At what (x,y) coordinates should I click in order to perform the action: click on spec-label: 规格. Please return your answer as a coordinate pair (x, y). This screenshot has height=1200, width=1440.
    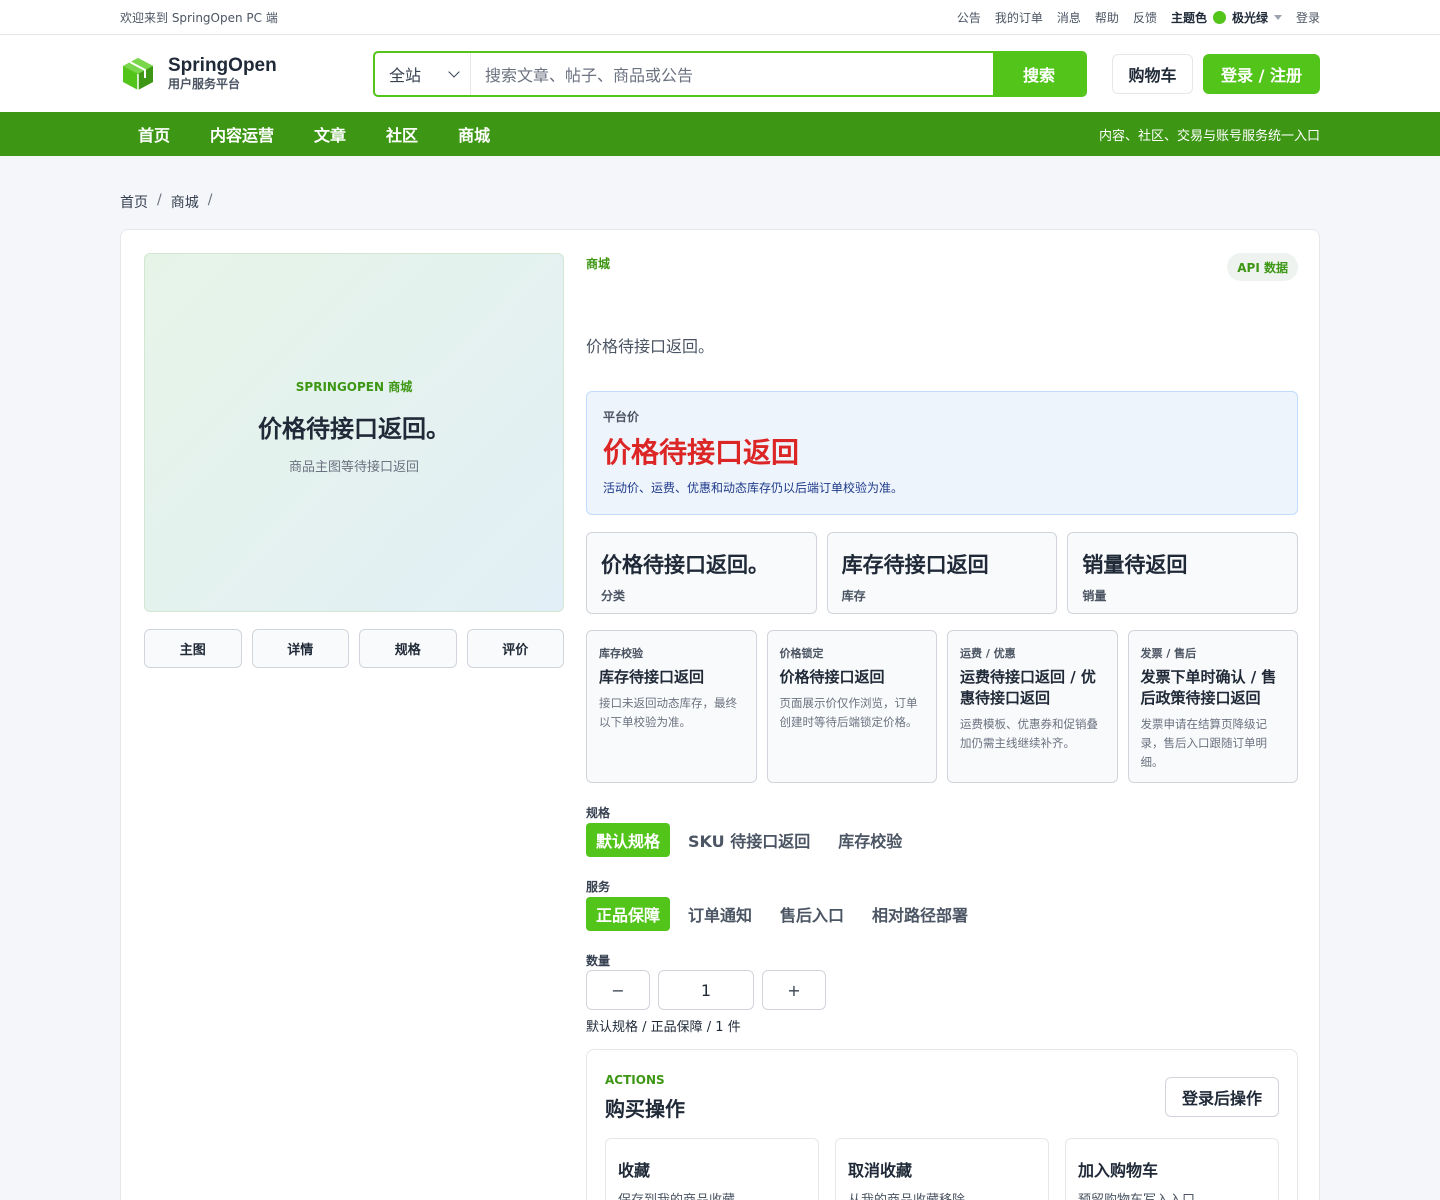
    Looking at the image, I should click on (598, 813).